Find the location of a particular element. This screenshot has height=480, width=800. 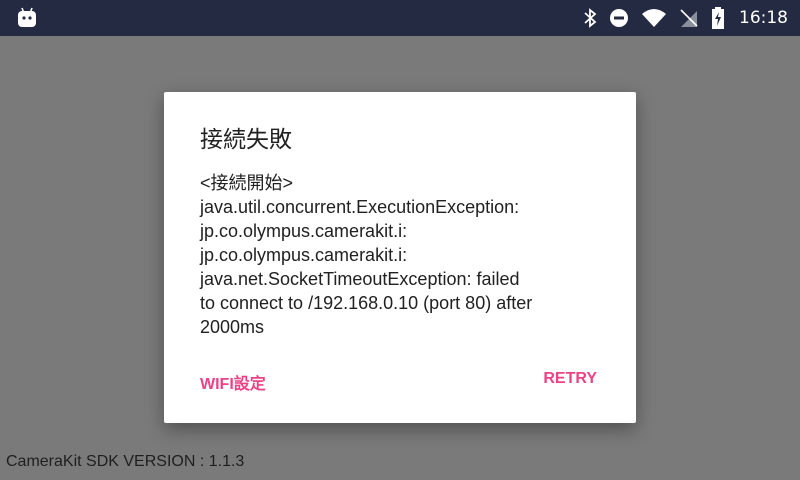

retry-button: RETRY is located at coordinates (570, 379).